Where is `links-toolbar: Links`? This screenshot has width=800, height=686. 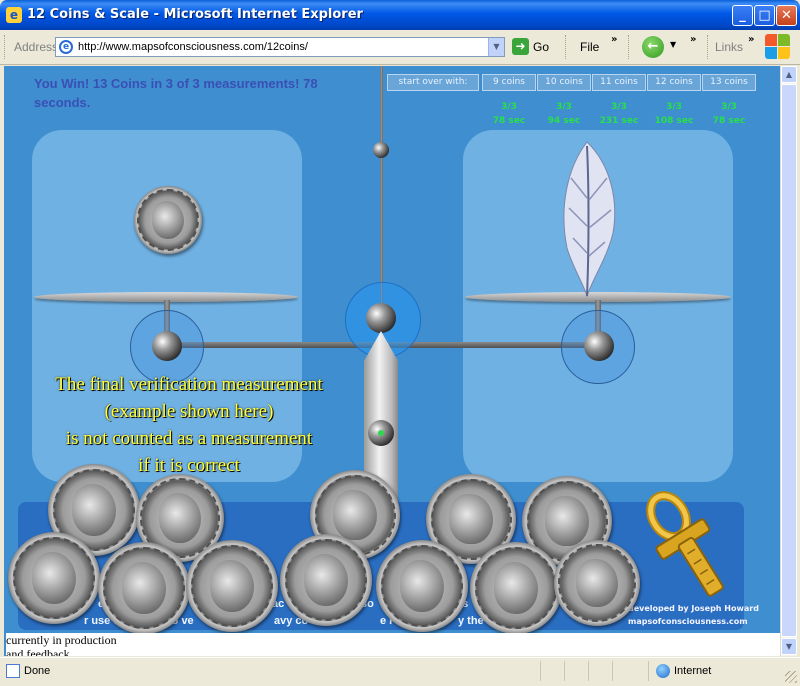 links-toolbar: Links is located at coordinates (729, 47).